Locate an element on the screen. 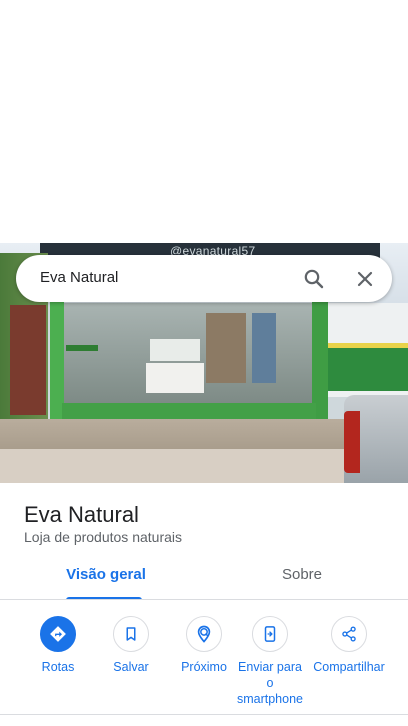 This screenshot has width=408, height=726. send-to-phone-button: Enviar para o smartphone is located at coordinates (270, 661).